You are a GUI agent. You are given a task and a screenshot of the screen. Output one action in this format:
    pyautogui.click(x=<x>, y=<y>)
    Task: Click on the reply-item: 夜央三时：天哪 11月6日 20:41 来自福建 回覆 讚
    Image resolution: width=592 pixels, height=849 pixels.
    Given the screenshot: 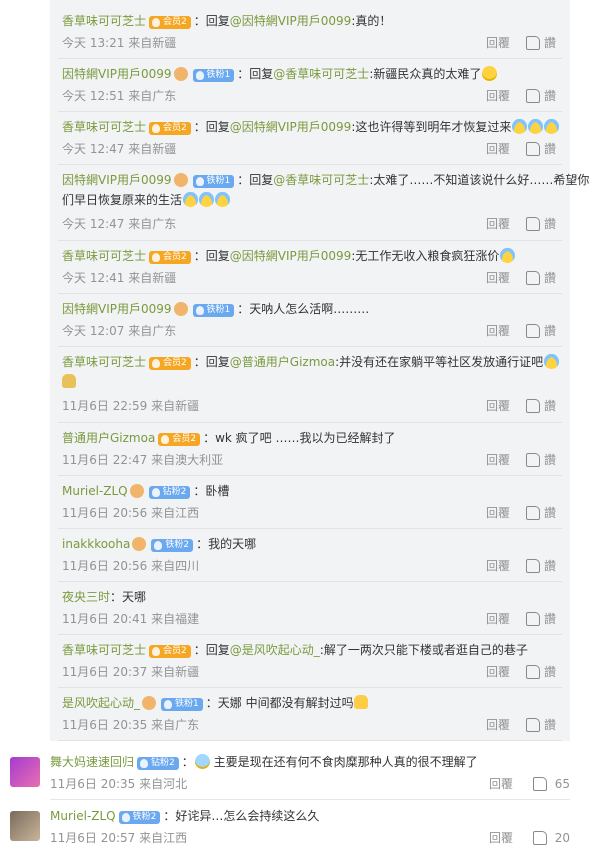 What is the action you would take?
    pyautogui.click(x=310, y=610)
    